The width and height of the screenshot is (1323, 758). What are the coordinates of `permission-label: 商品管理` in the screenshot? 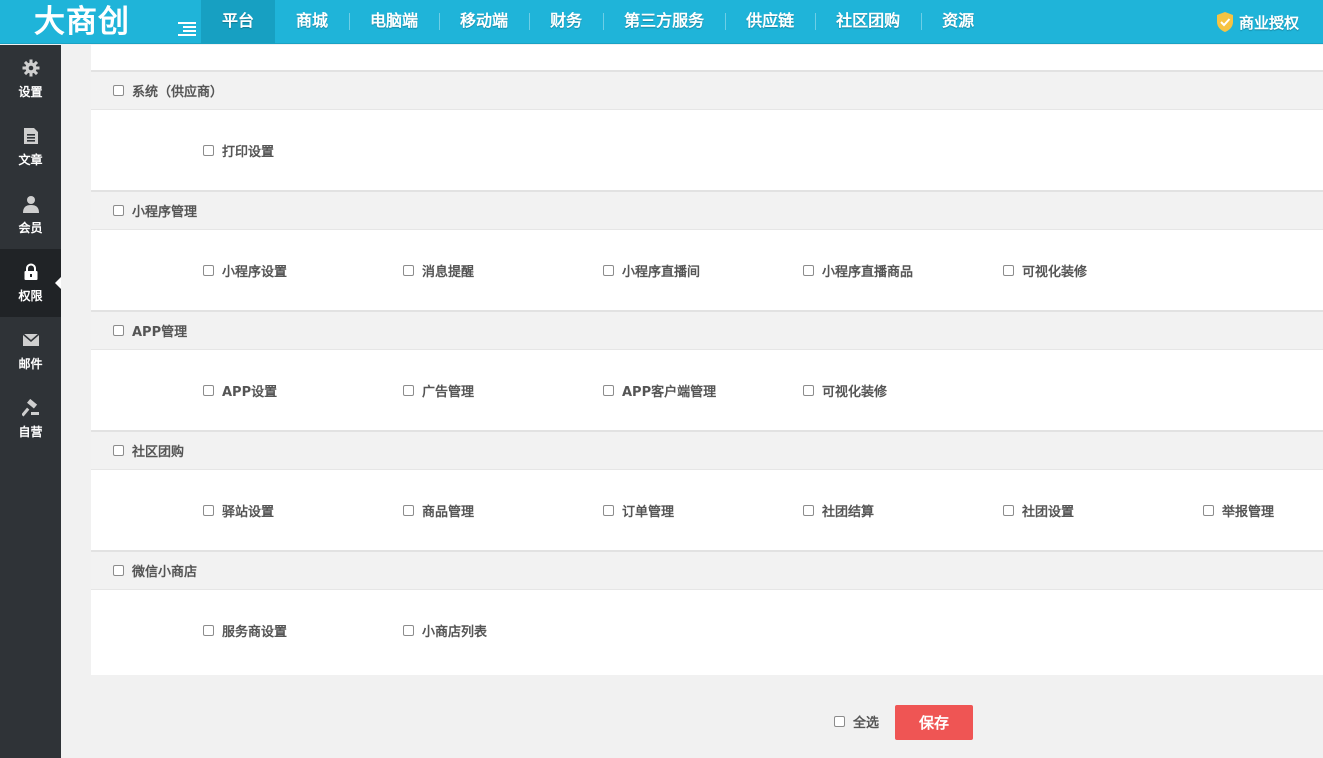 It's located at (448, 512).